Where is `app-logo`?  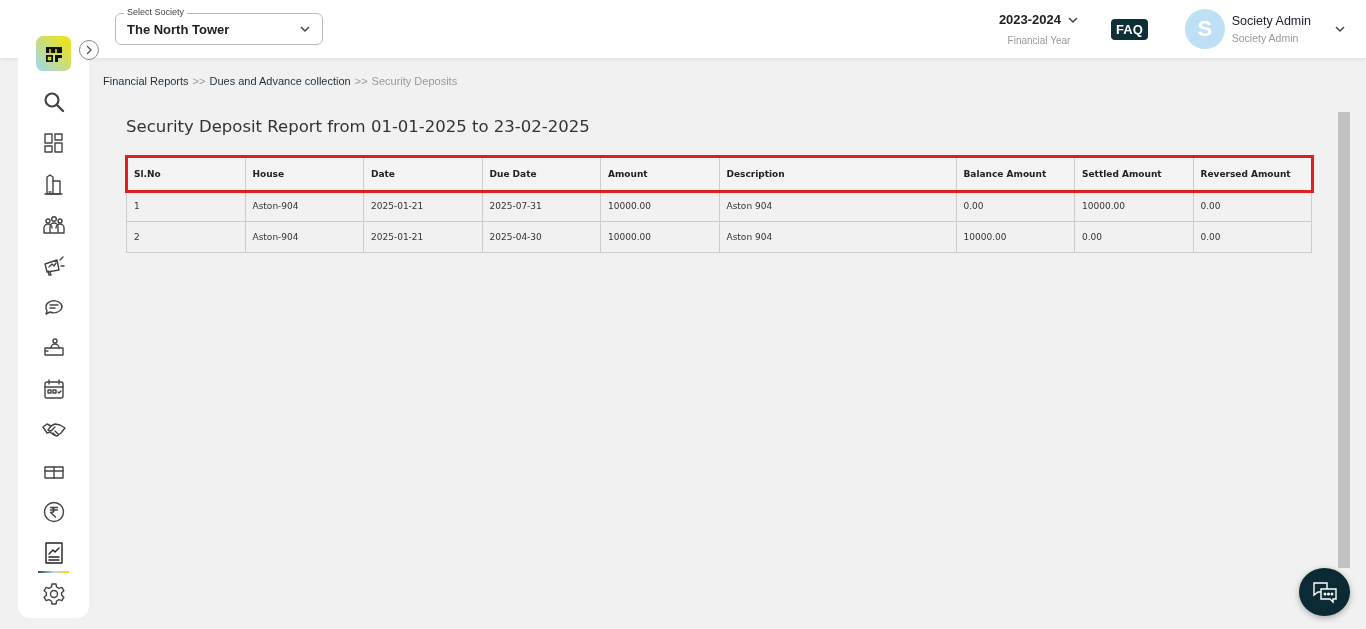 app-logo is located at coordinates (53, 53).